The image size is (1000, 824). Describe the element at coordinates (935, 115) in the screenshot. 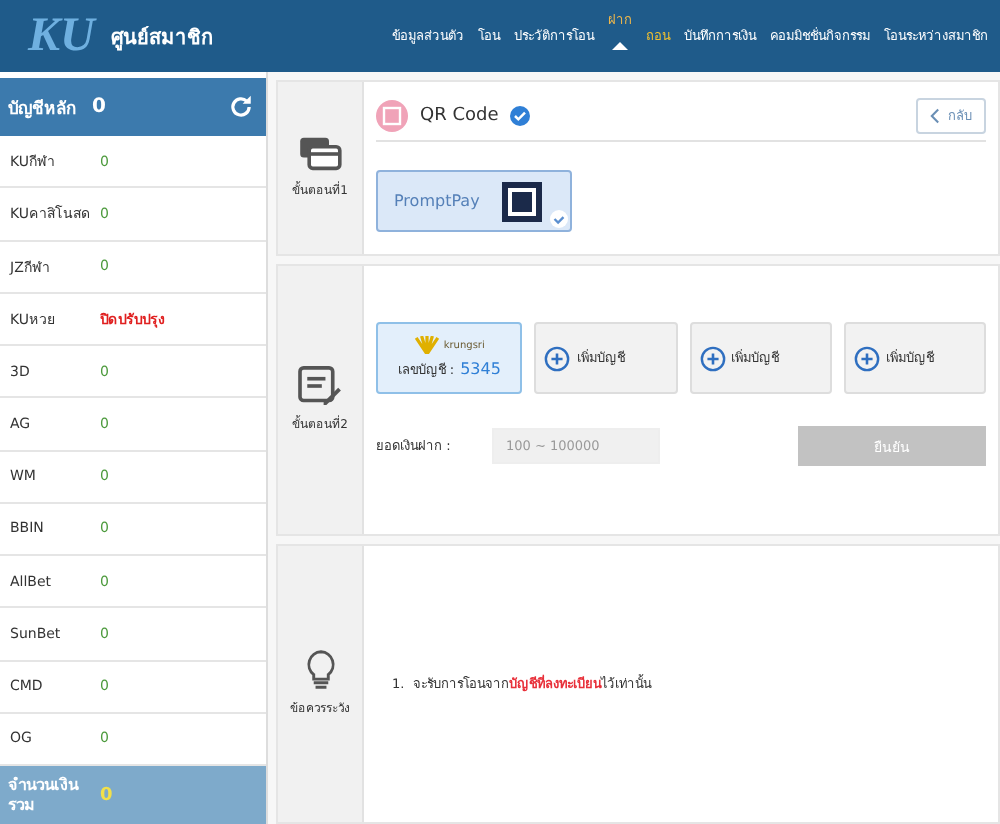

I see `chevron-left-icon` at that location.